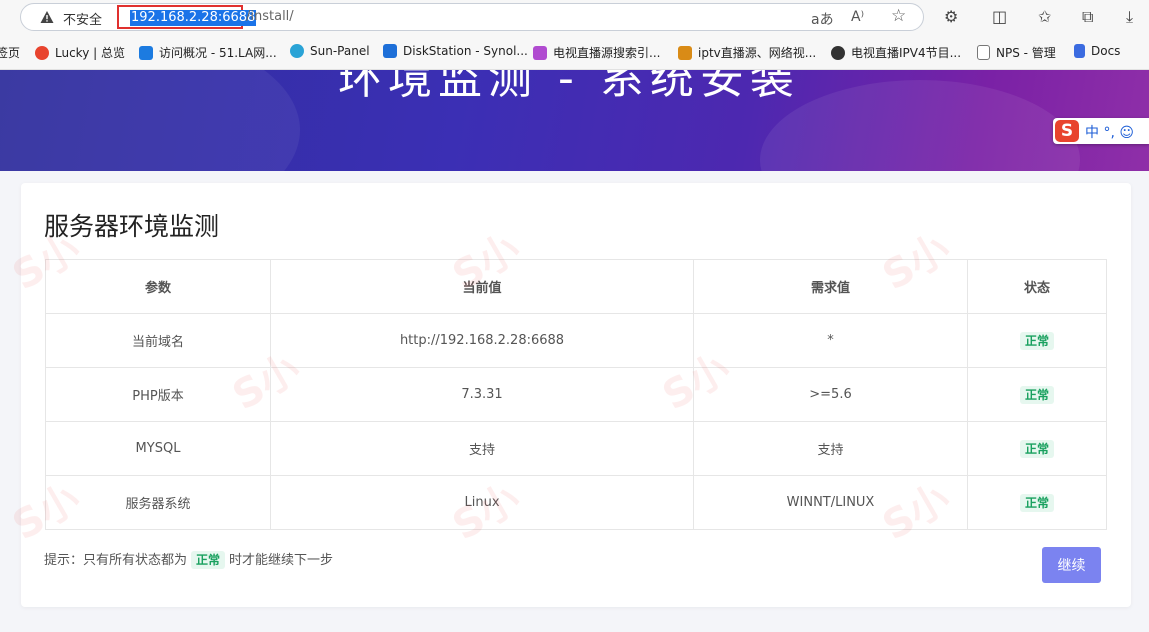 The width and height of the screenshot is (1149, 632). Describe the element at coordinates (540, 53) in the screenshot. I see `tv-search-icon` at that location.